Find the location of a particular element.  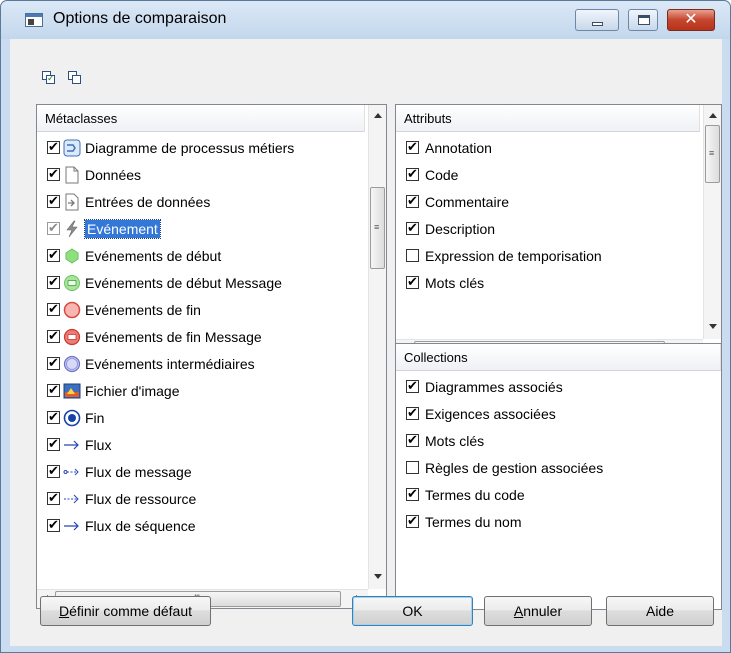

attributes-item: Description is located at coordinates (548, 228).